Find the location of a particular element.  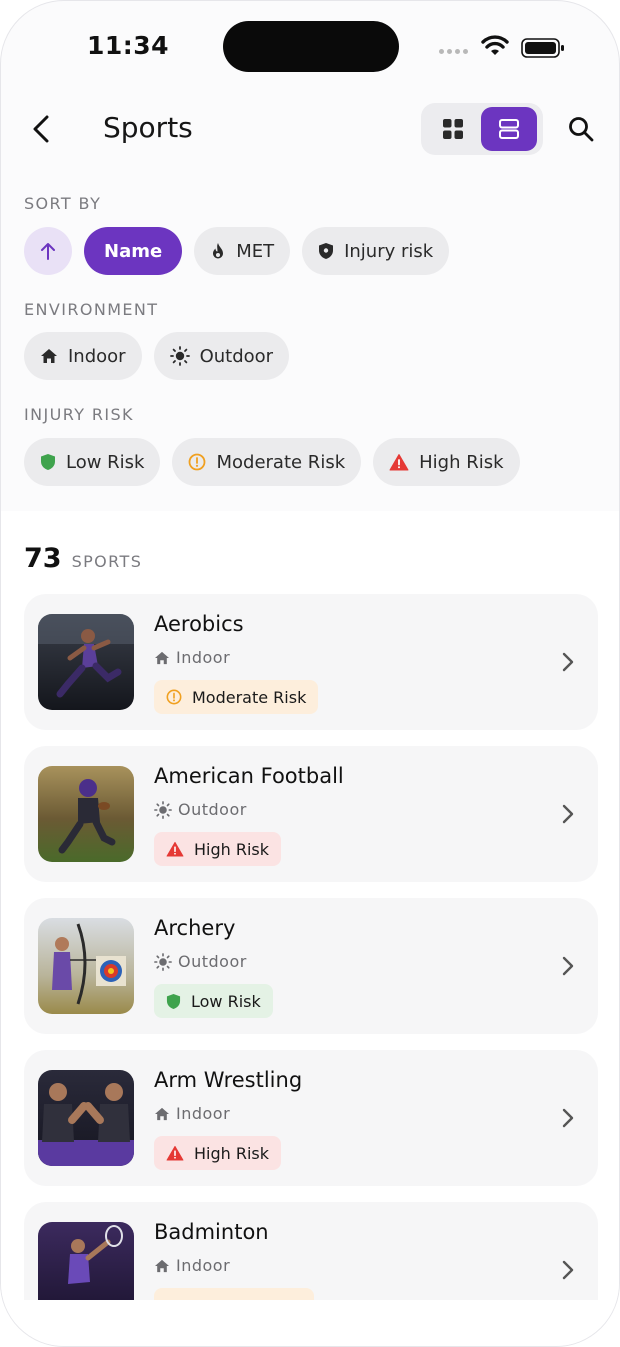

sport-card-badminton: Badminton Indoor is located at coordinates (311, 1251).